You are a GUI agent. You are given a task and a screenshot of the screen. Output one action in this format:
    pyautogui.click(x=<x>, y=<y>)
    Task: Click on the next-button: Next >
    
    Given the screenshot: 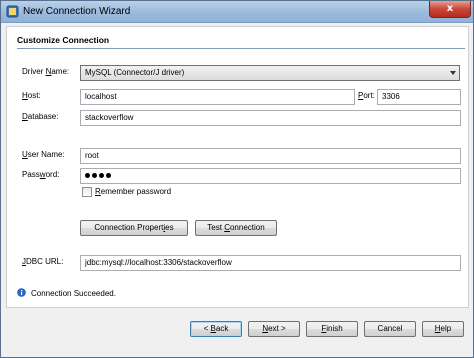 What is the action you would take?
    pyautogui.click(x=274, y=329)
    